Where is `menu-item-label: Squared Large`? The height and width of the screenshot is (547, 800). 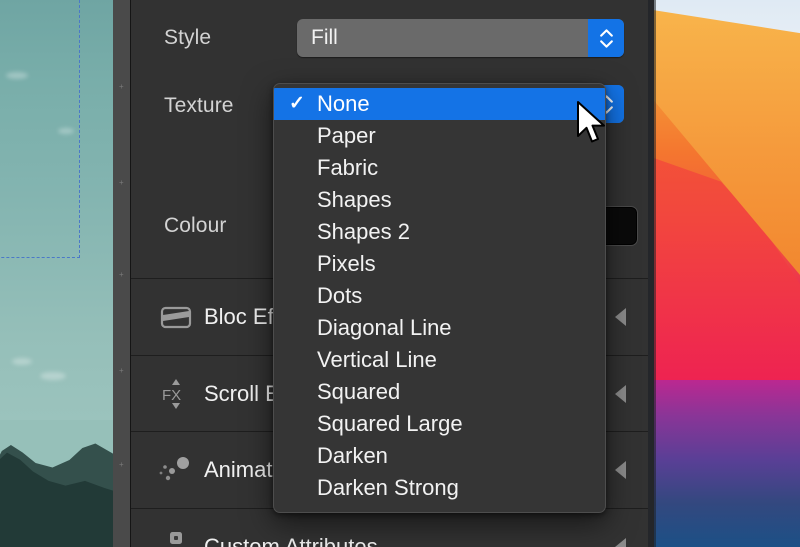
menu-item-label: Squared Large is located at coordinates (390, 423).